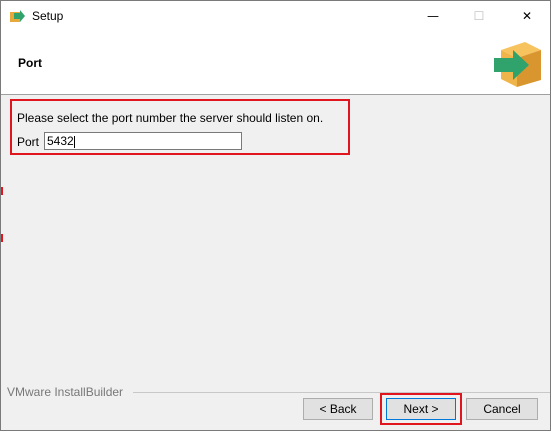 The image size is (551, 431). Describe the element at coordinates (433, 16) in the screenshot. I see `minimize-button: —` at that location.